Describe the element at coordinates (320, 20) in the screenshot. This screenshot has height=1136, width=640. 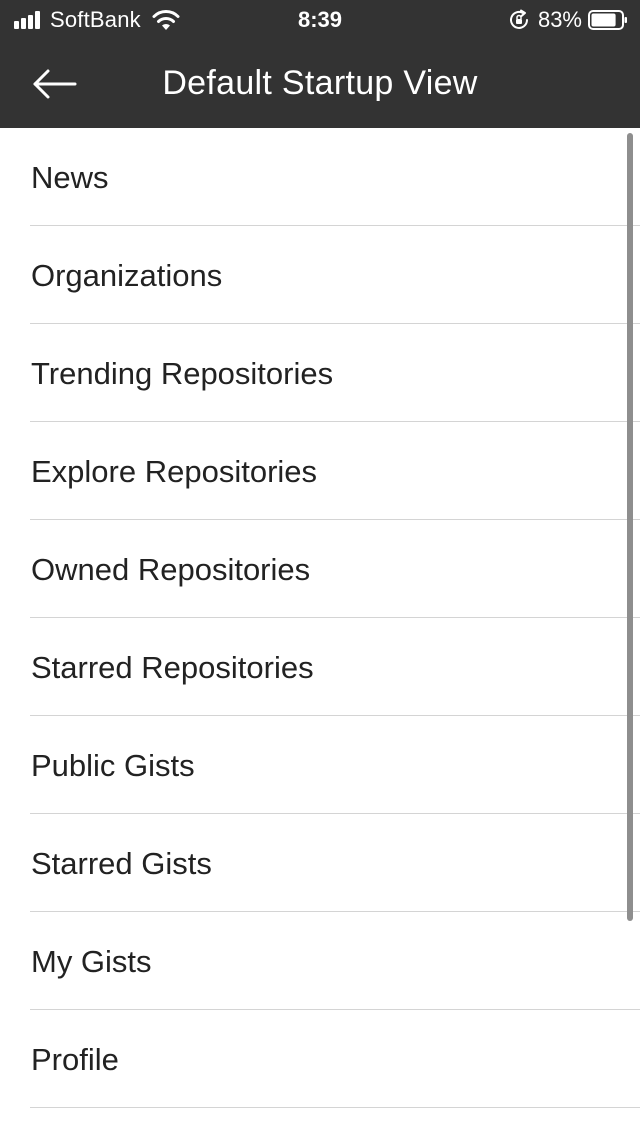
I see `status-bar: SoftBank 8:39 83%` at that location.